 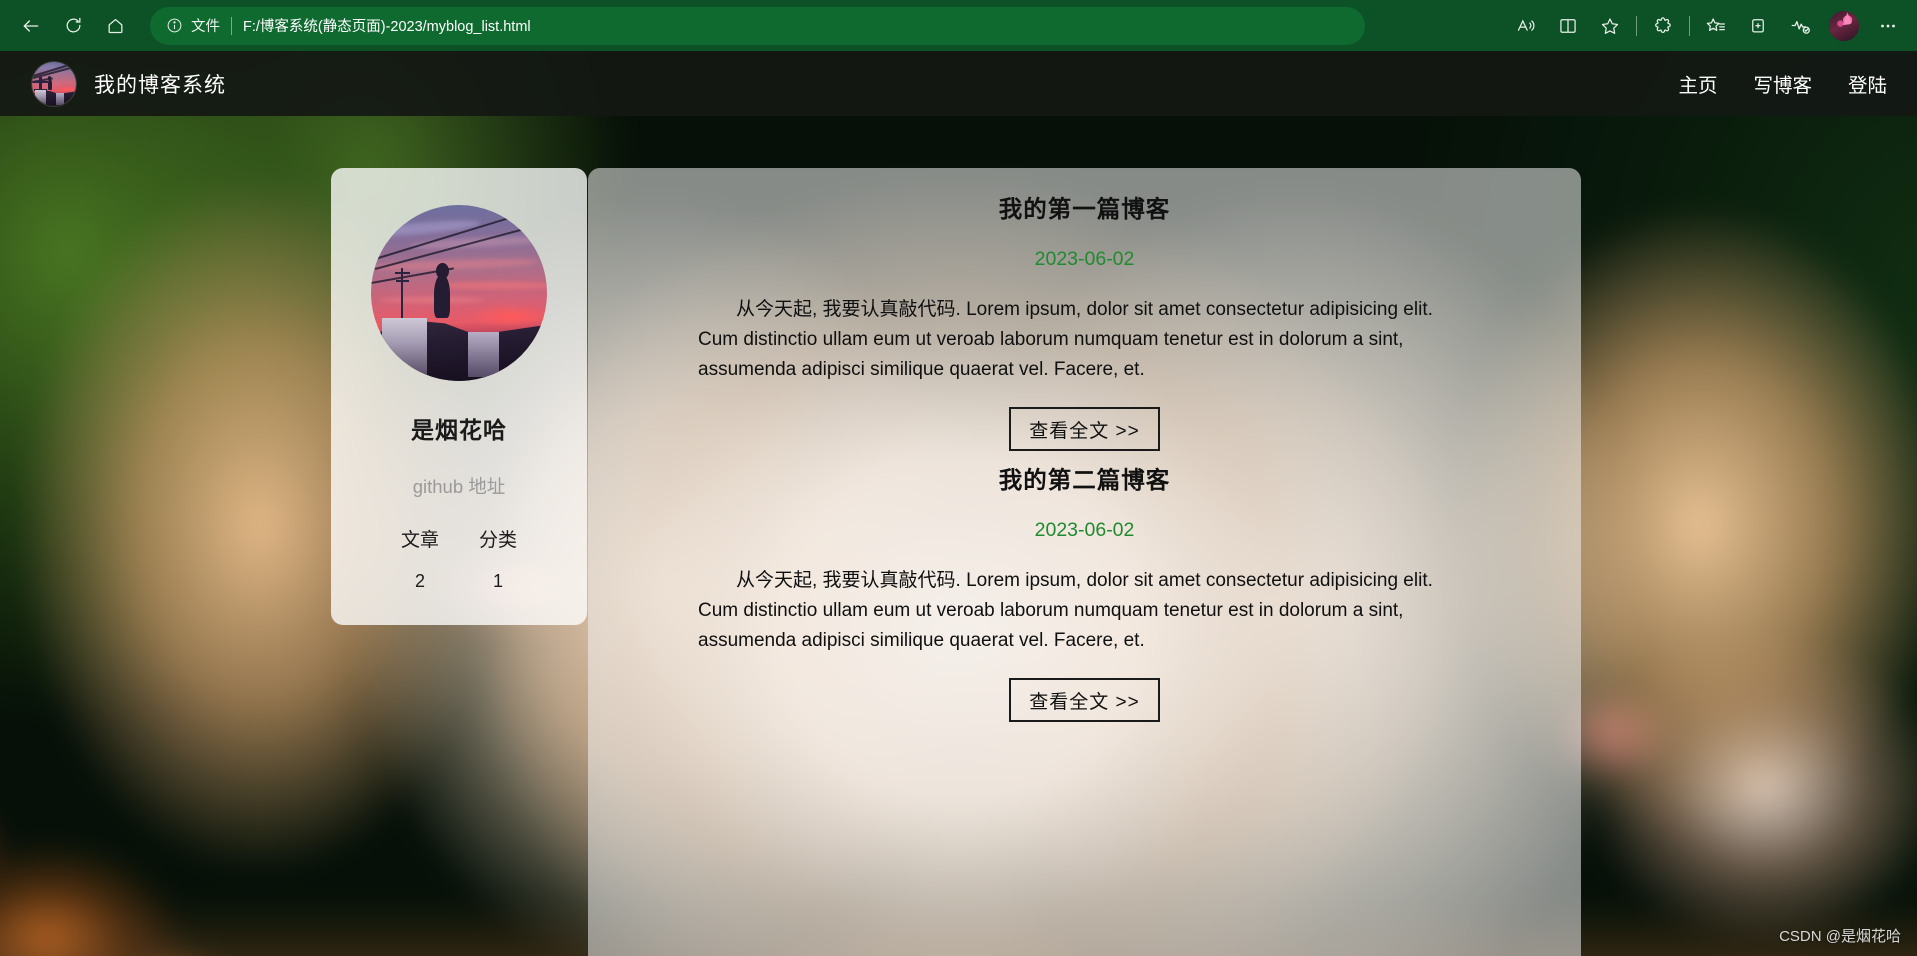 What do you see at coordinates (31, 26) in the screenshot?
I see `back-icon` at bounding box center [31, 26].